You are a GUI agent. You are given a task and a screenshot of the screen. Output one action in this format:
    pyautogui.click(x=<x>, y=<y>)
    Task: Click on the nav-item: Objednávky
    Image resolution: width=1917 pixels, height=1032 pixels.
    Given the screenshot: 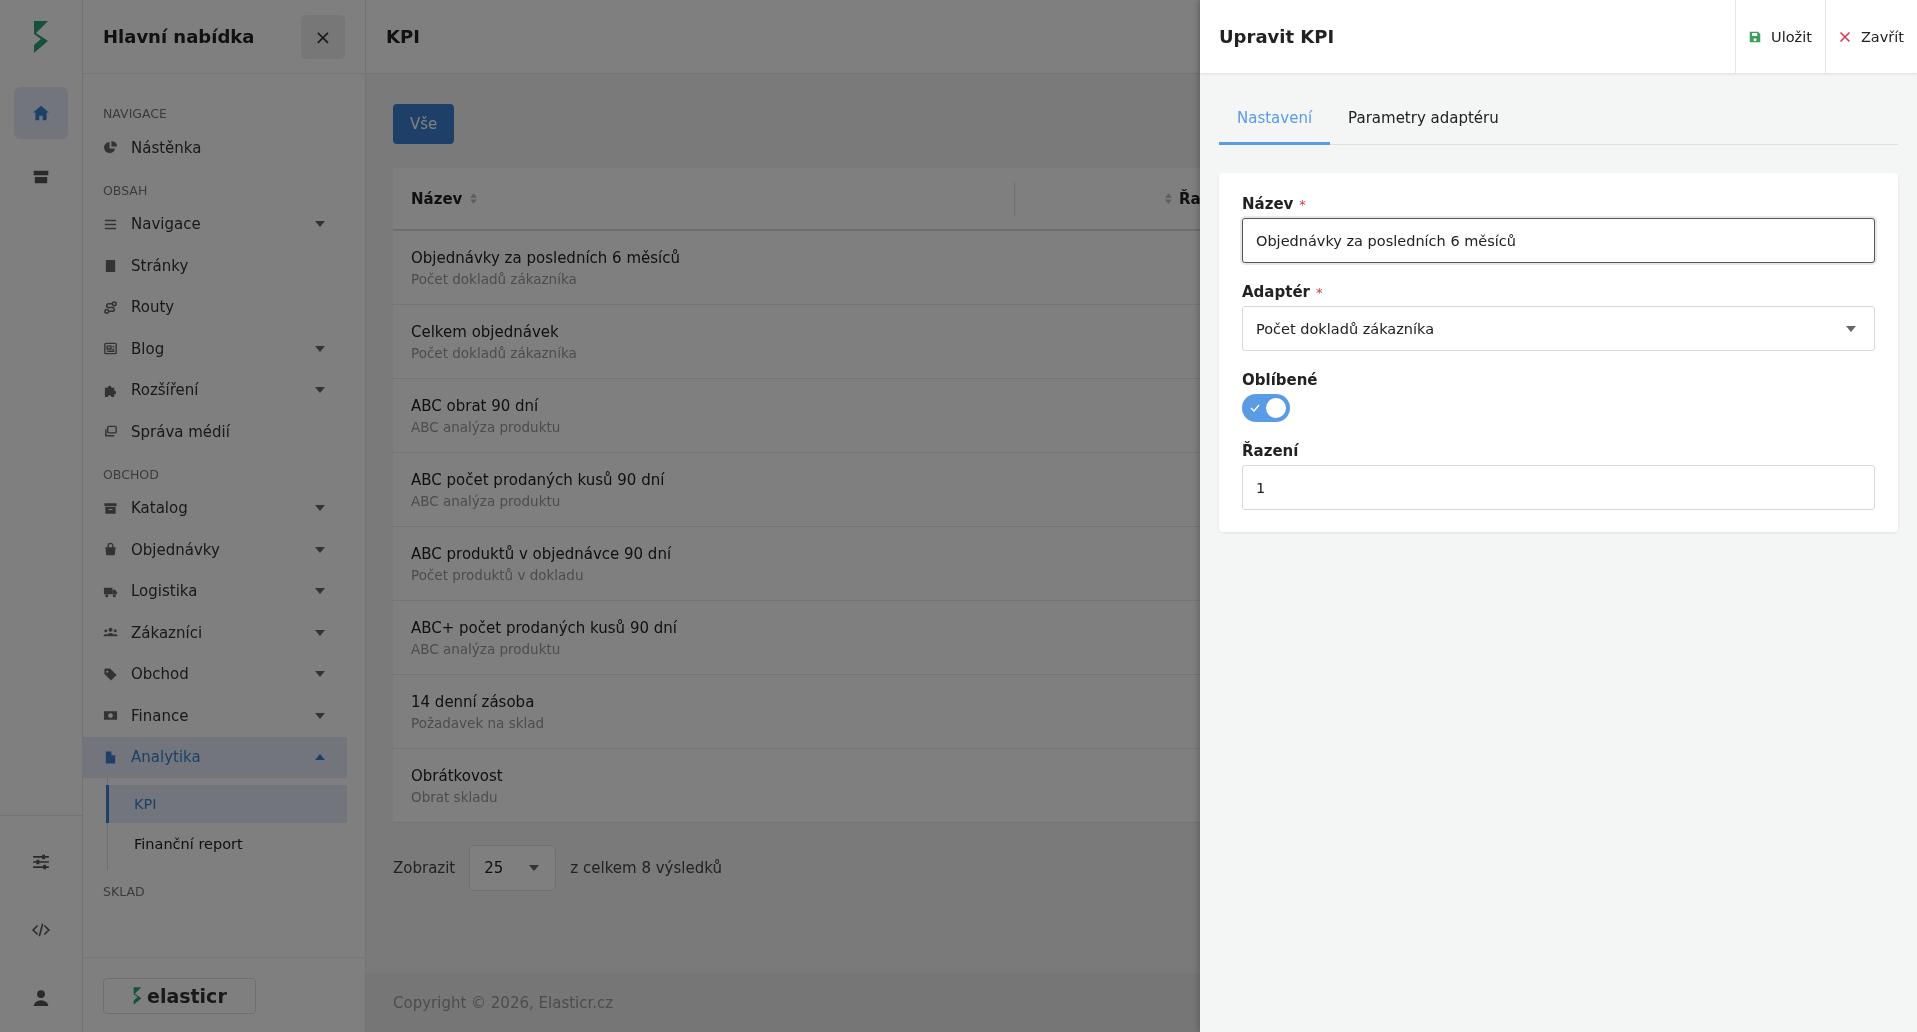 What is the action you would take?
    pyautogui.click(x=215, y=550)
    